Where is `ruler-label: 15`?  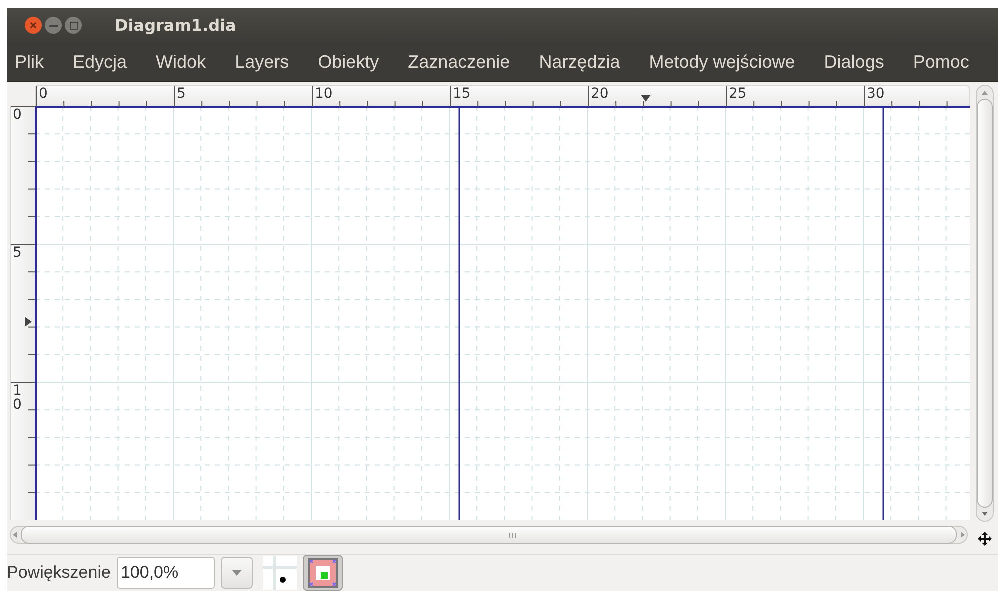
ruler-label: 15 is located at coordinates (462, 94).